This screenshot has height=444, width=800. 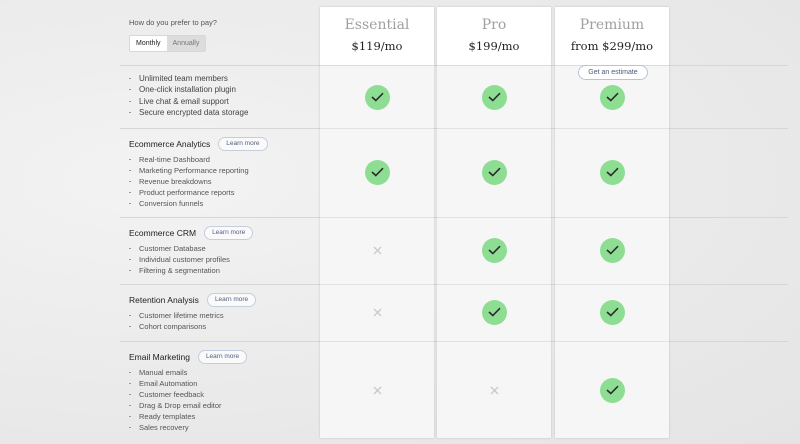 What do you see at coordinates (173, 22) in the screenshot?
I see `billing-question: How do you prefer to pay?` at bounding box center [173, 22].